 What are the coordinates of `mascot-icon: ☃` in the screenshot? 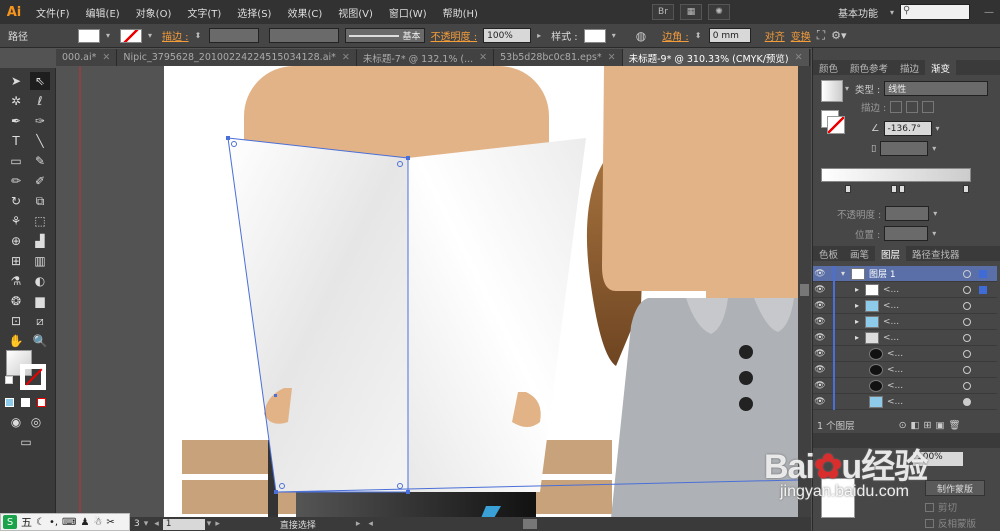 It's located at (97, 522).